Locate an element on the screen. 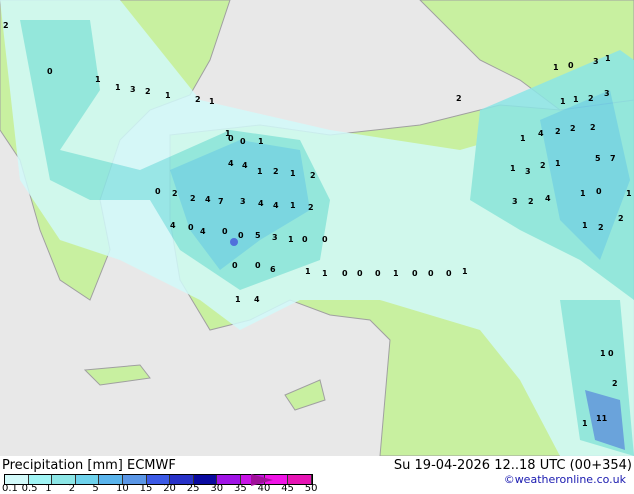 This screenshot has height=494, width=634. scale-tick-label: 1 is located at coordinates (48, 488).